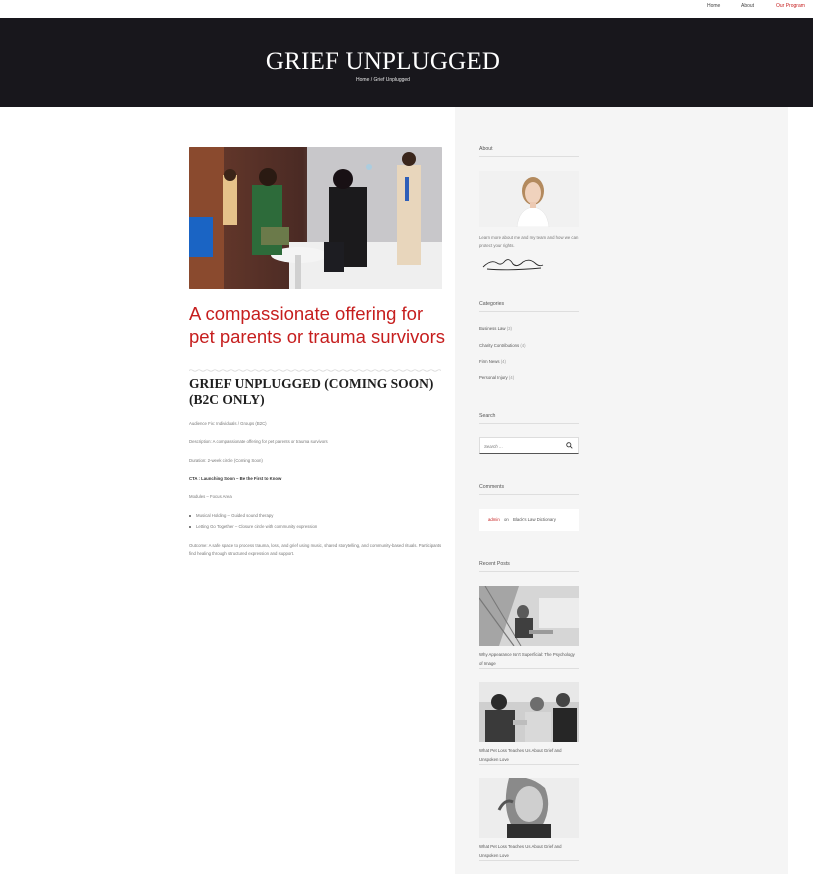 Image resolution: width=813 pixels, height=874 pixels. Describe the element at coordinates (315, 370) in the screenshot. I see `divider-wave` at that location.